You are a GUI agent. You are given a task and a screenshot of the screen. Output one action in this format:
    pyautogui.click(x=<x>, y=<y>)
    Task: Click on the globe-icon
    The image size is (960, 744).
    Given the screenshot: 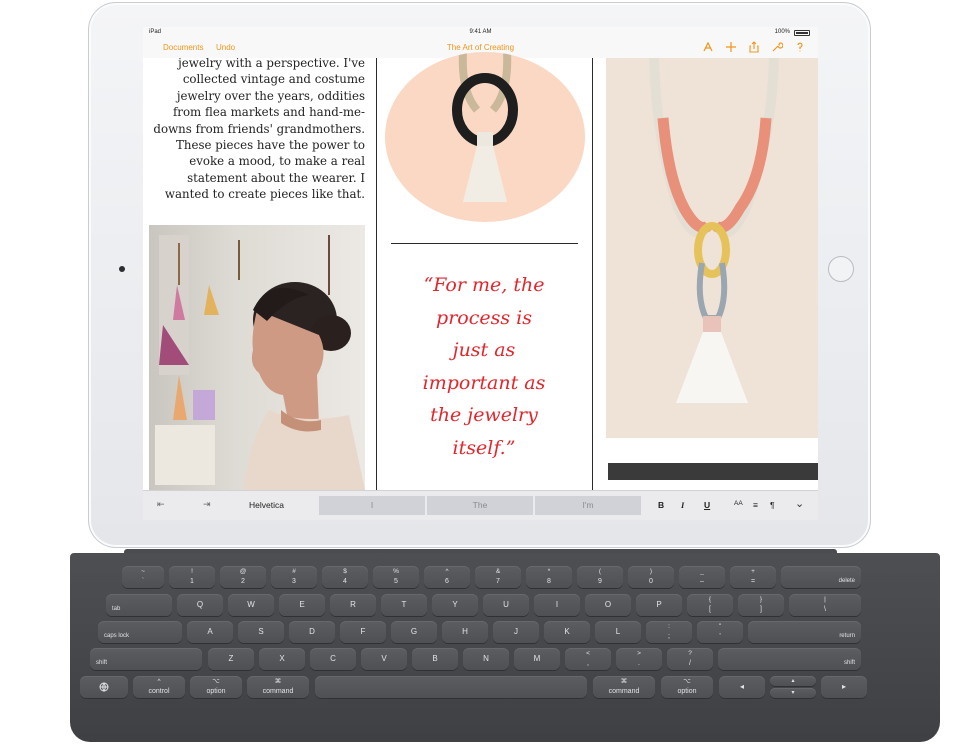 What is the action you would take?
    pyautogui.click(x=104, y=687)
    